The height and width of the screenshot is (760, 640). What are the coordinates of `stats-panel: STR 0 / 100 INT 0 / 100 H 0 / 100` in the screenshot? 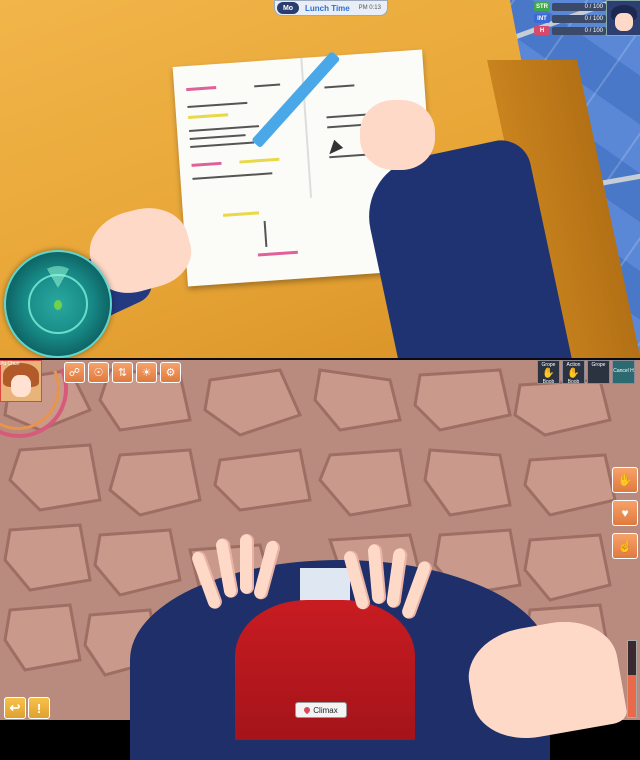 It's located at (570, 18).